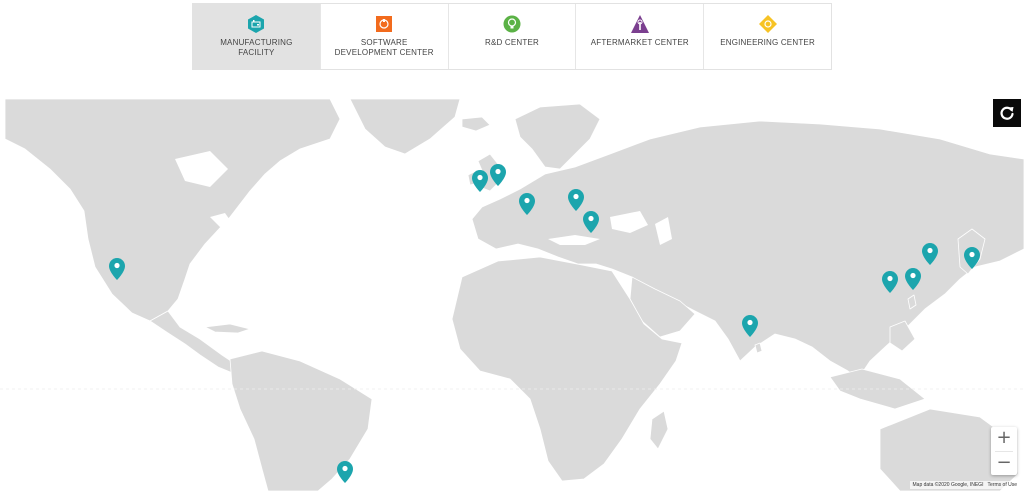 The image size is (1024, 491). What do you see at coordinates (948, 485) in the screenshot?
I see `attribution-text: Map data ©2020 Google, INEGI` at bounding box center [948, 485].